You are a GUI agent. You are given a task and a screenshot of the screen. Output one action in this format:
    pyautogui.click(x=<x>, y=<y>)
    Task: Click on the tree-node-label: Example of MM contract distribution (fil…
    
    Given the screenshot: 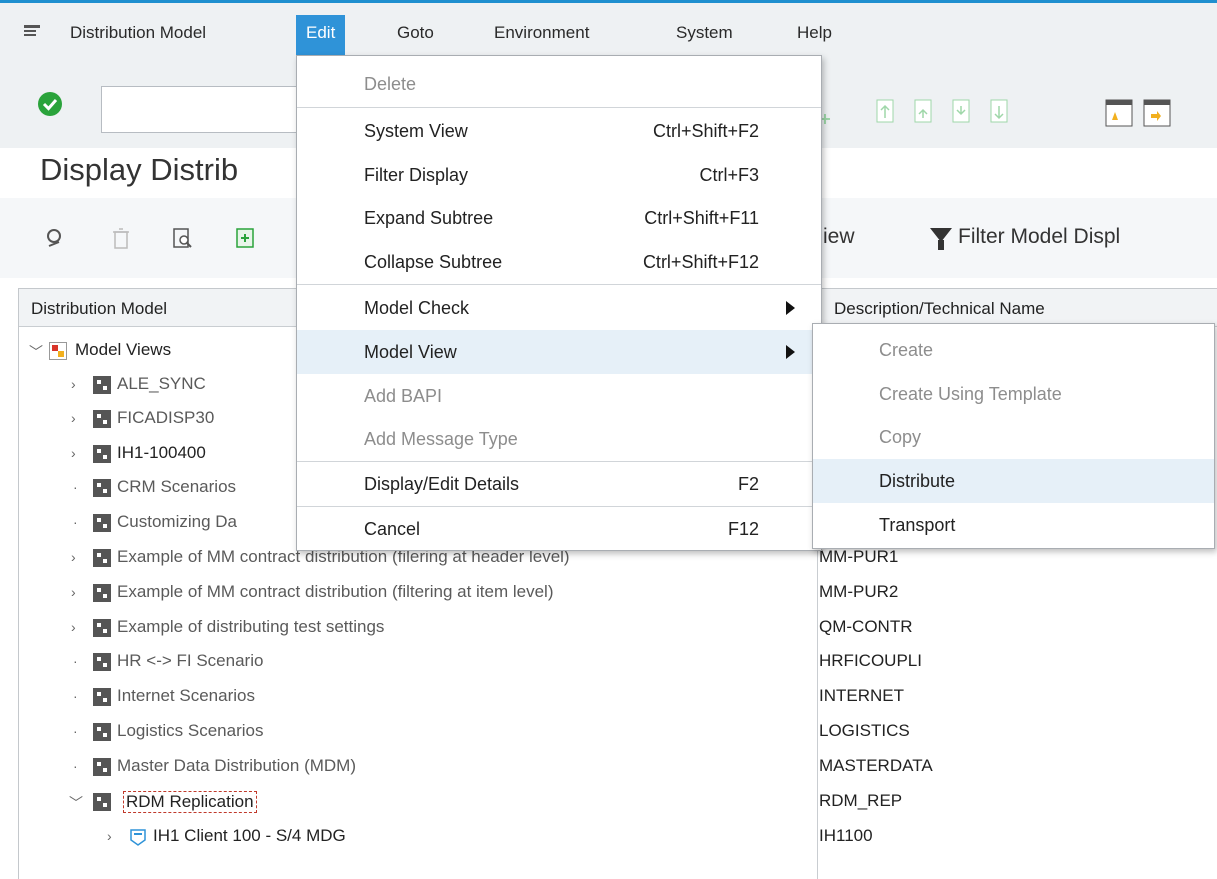 What is the action you would take?
    pyautogui.click(x=335, y=592)
    